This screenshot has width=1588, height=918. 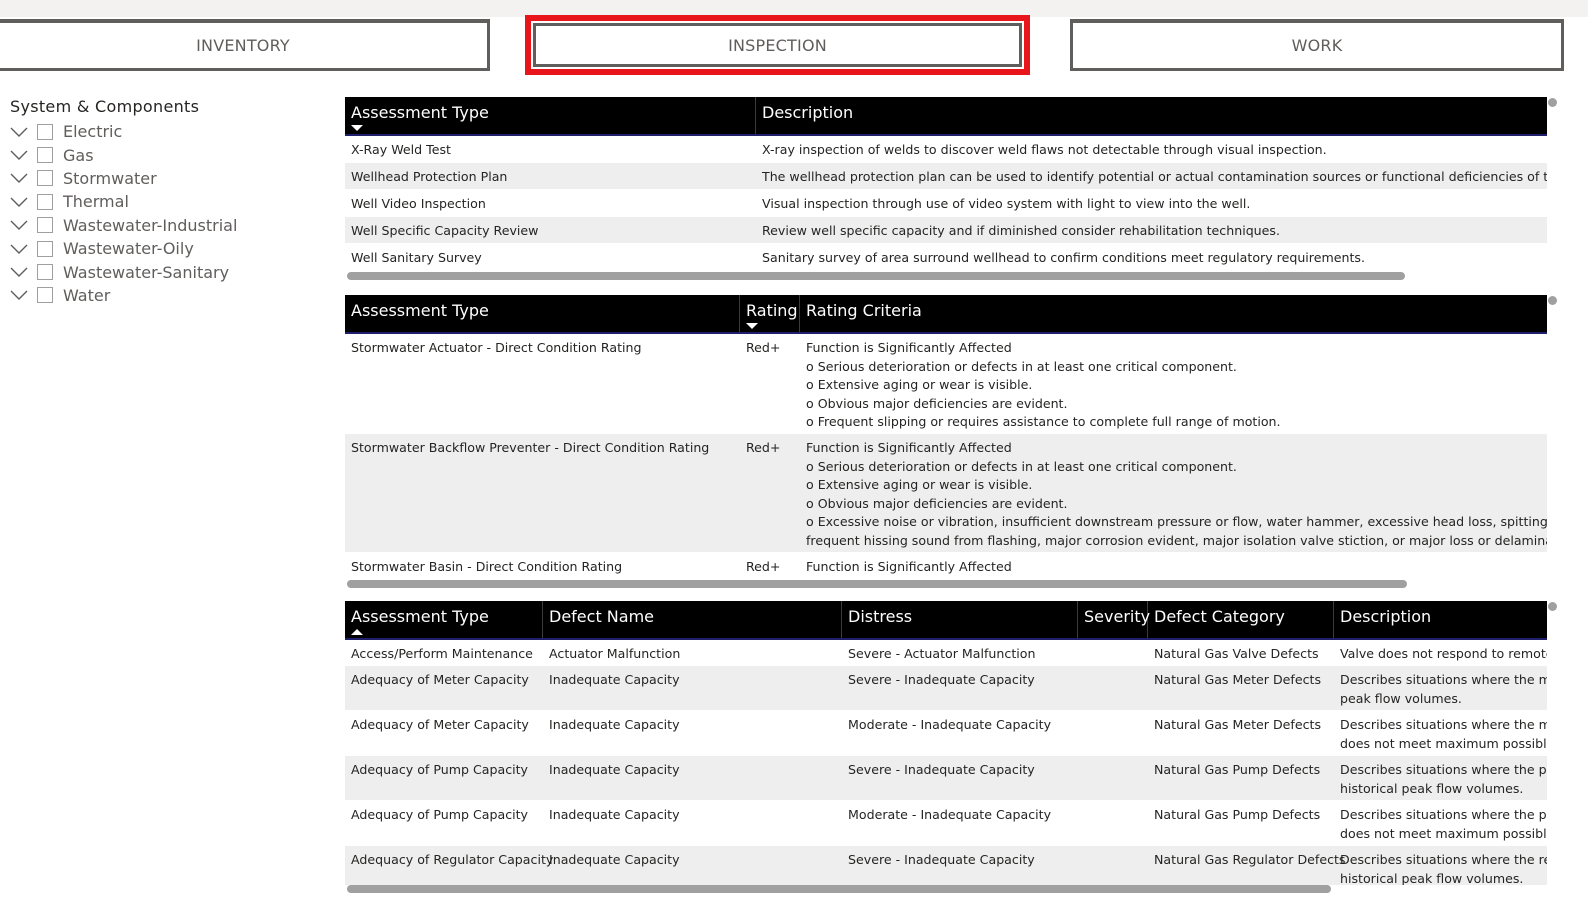 What do you see at coordinates (170, 131) in the screenshot?
I see `slicer-item: Electric` at bounding box center [170, 131].